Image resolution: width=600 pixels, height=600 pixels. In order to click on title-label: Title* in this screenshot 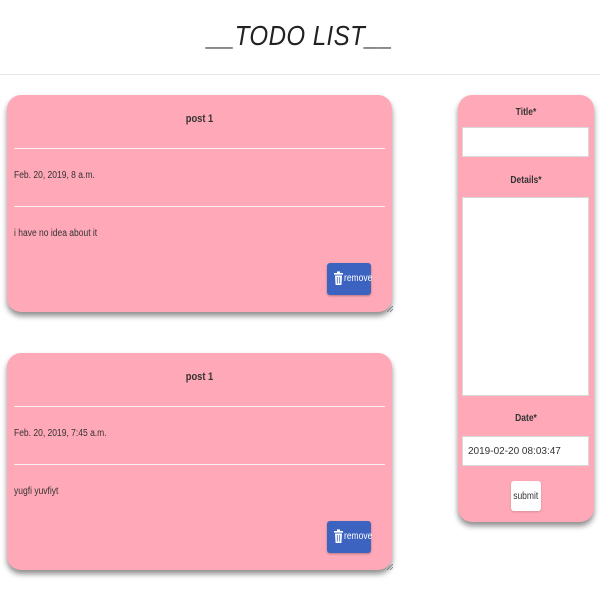, I will do `click(526, 112)`.